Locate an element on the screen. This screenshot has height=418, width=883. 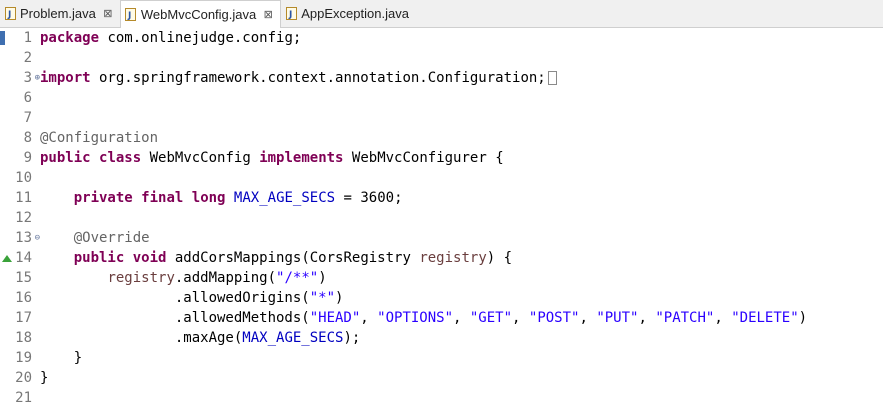
code-token: "*" is located at coordinates (322, 298).